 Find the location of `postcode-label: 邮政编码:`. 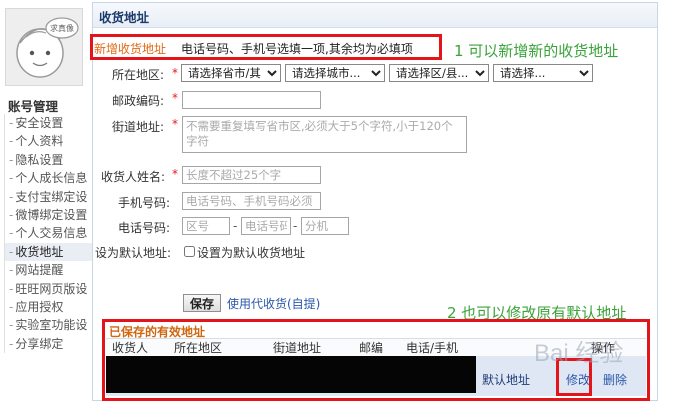

postcode-label: 邮政编码: is located at coordinates (138, 101).